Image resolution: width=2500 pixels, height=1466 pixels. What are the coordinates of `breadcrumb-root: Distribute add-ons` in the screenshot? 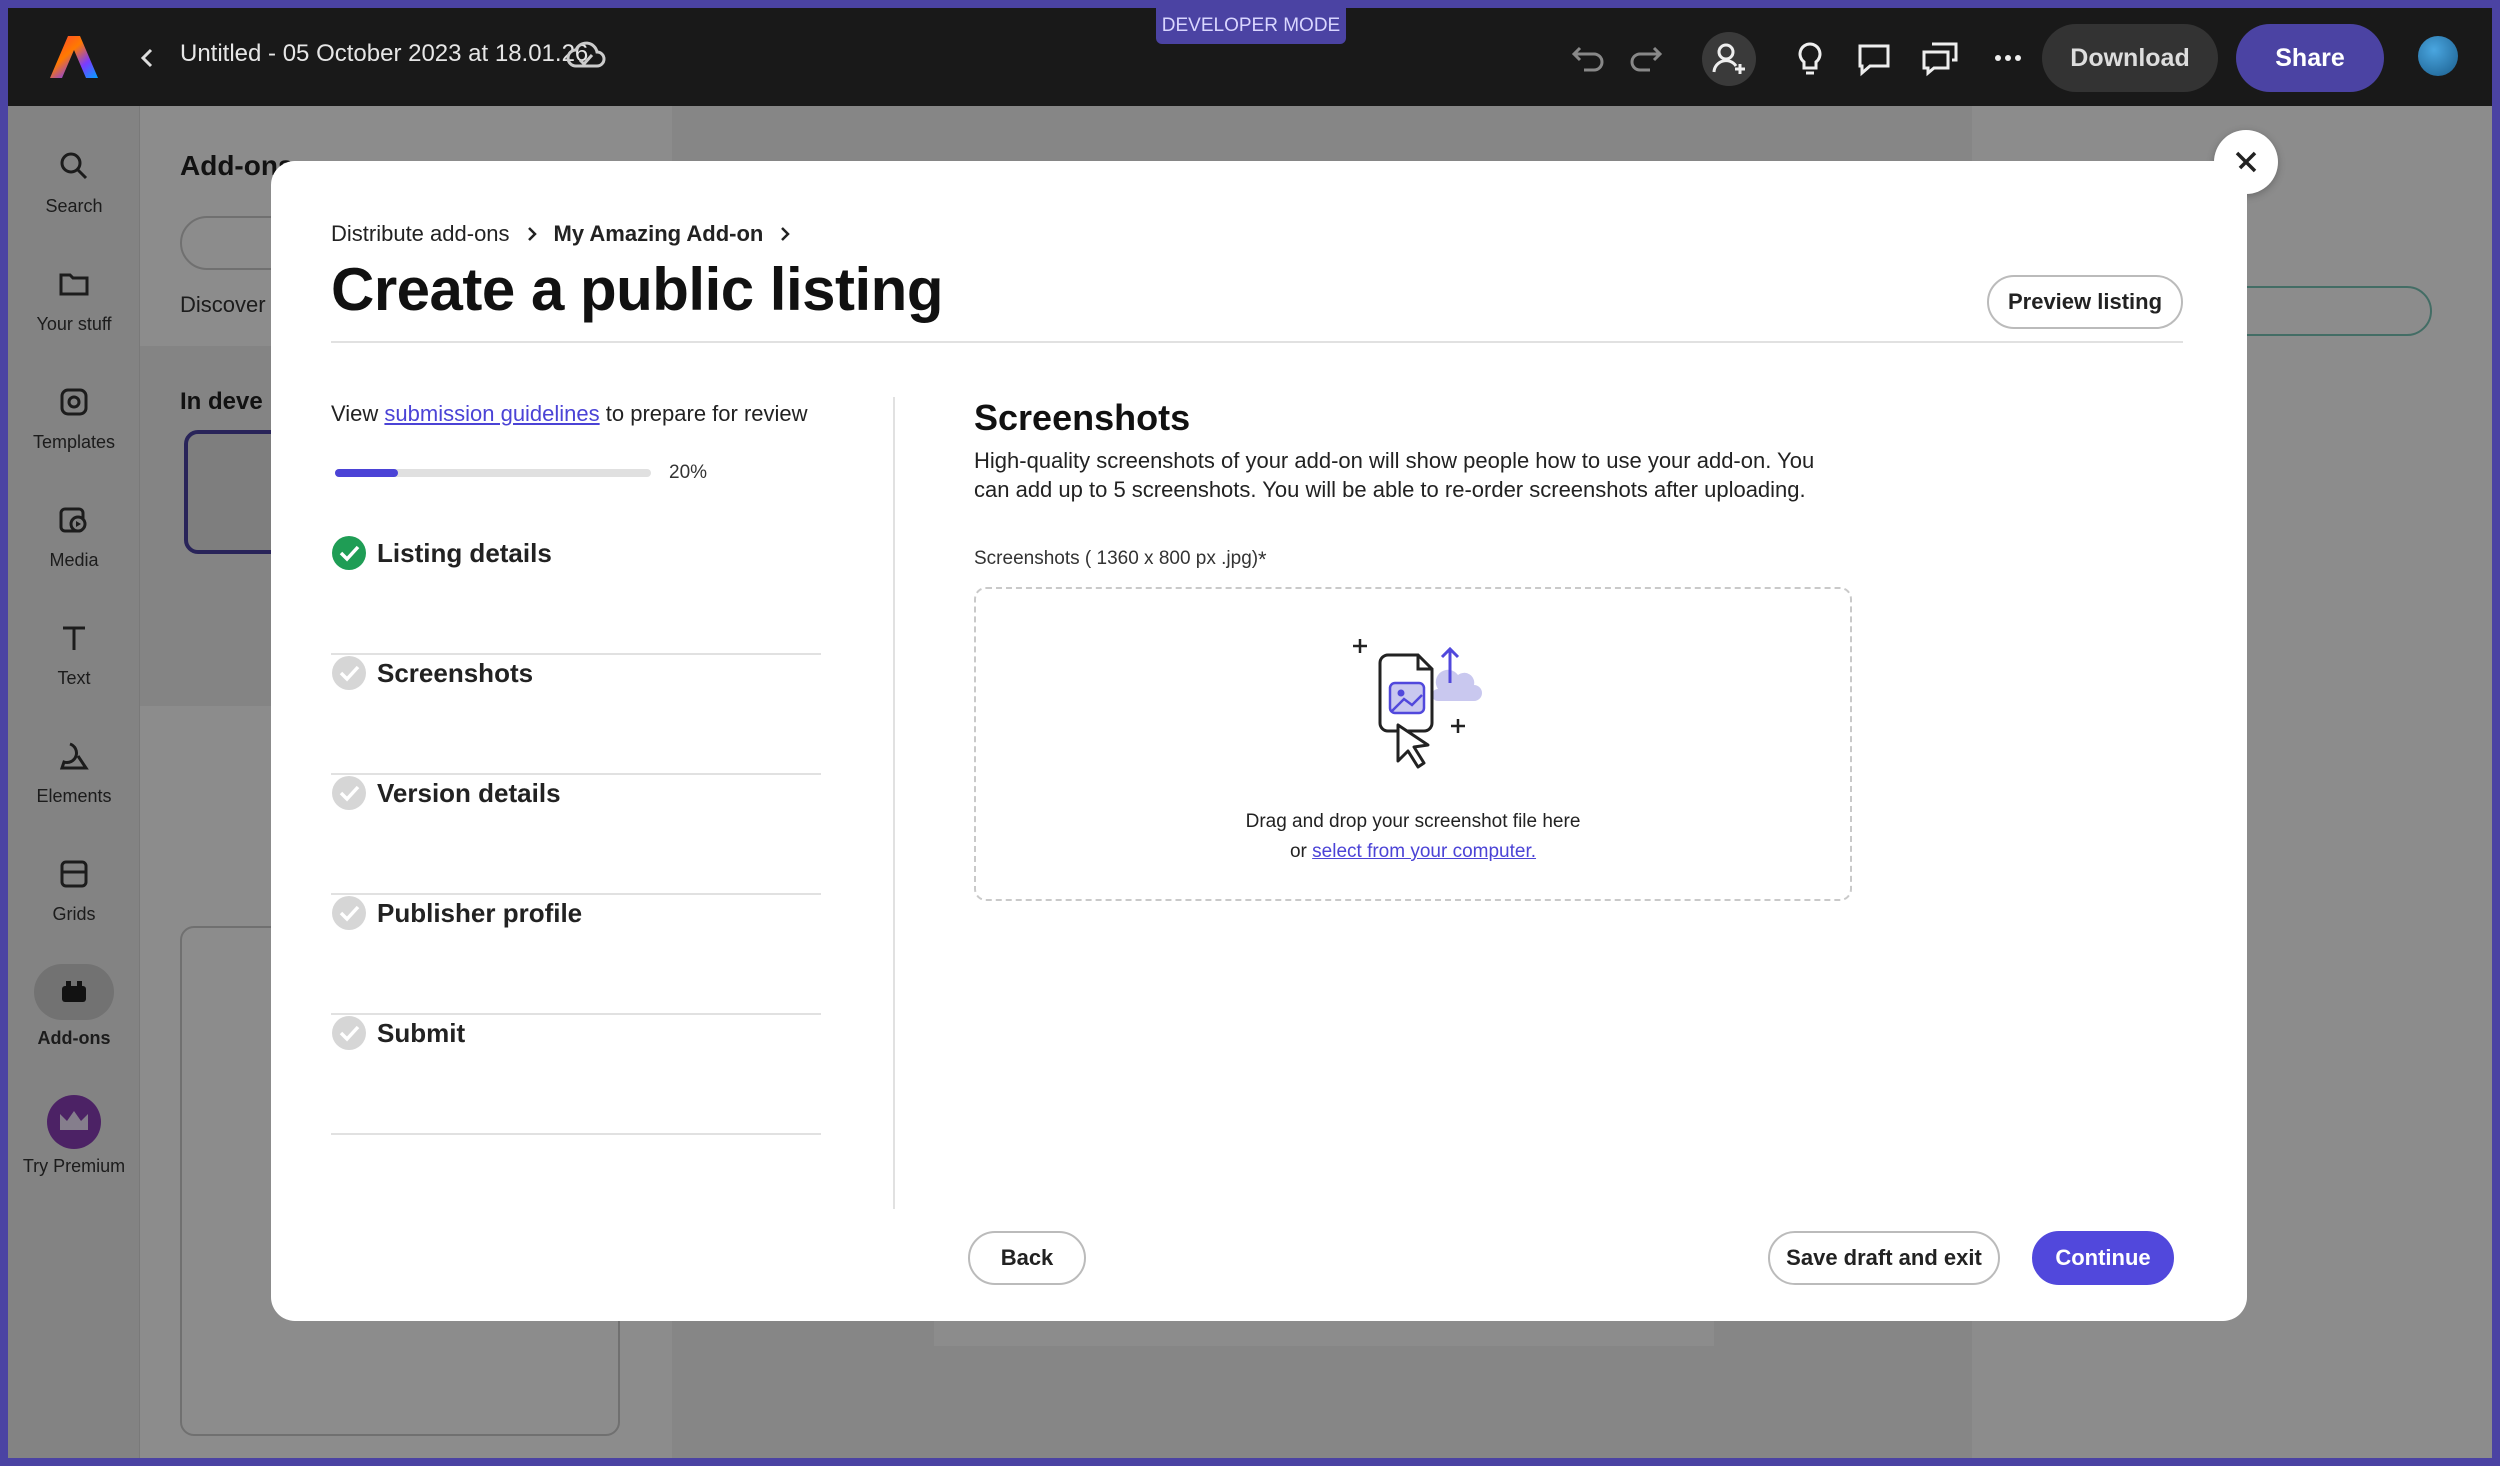 It's located at (420, 234).